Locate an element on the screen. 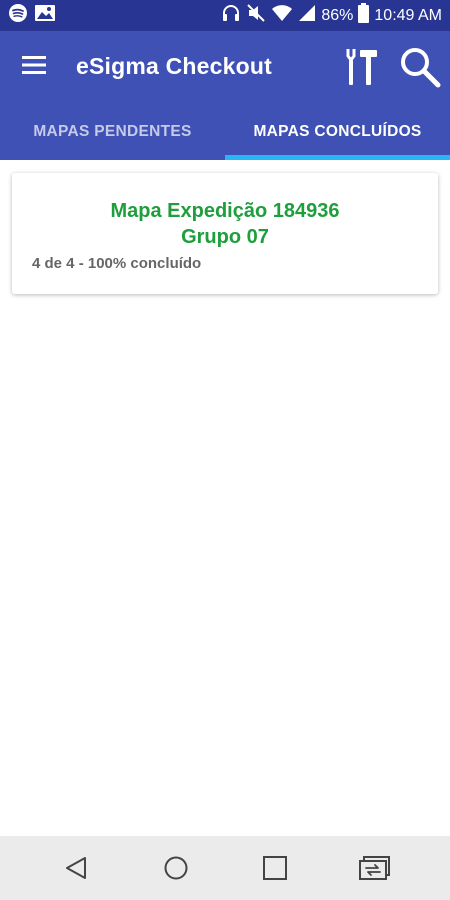  tab-mapas-pendentes: MAPAS PENDENTES is located at coordinates (112, 131).